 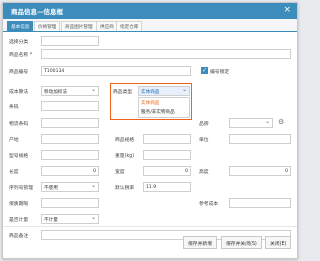 I want to click on spec-input, so click(x=167, y=139).